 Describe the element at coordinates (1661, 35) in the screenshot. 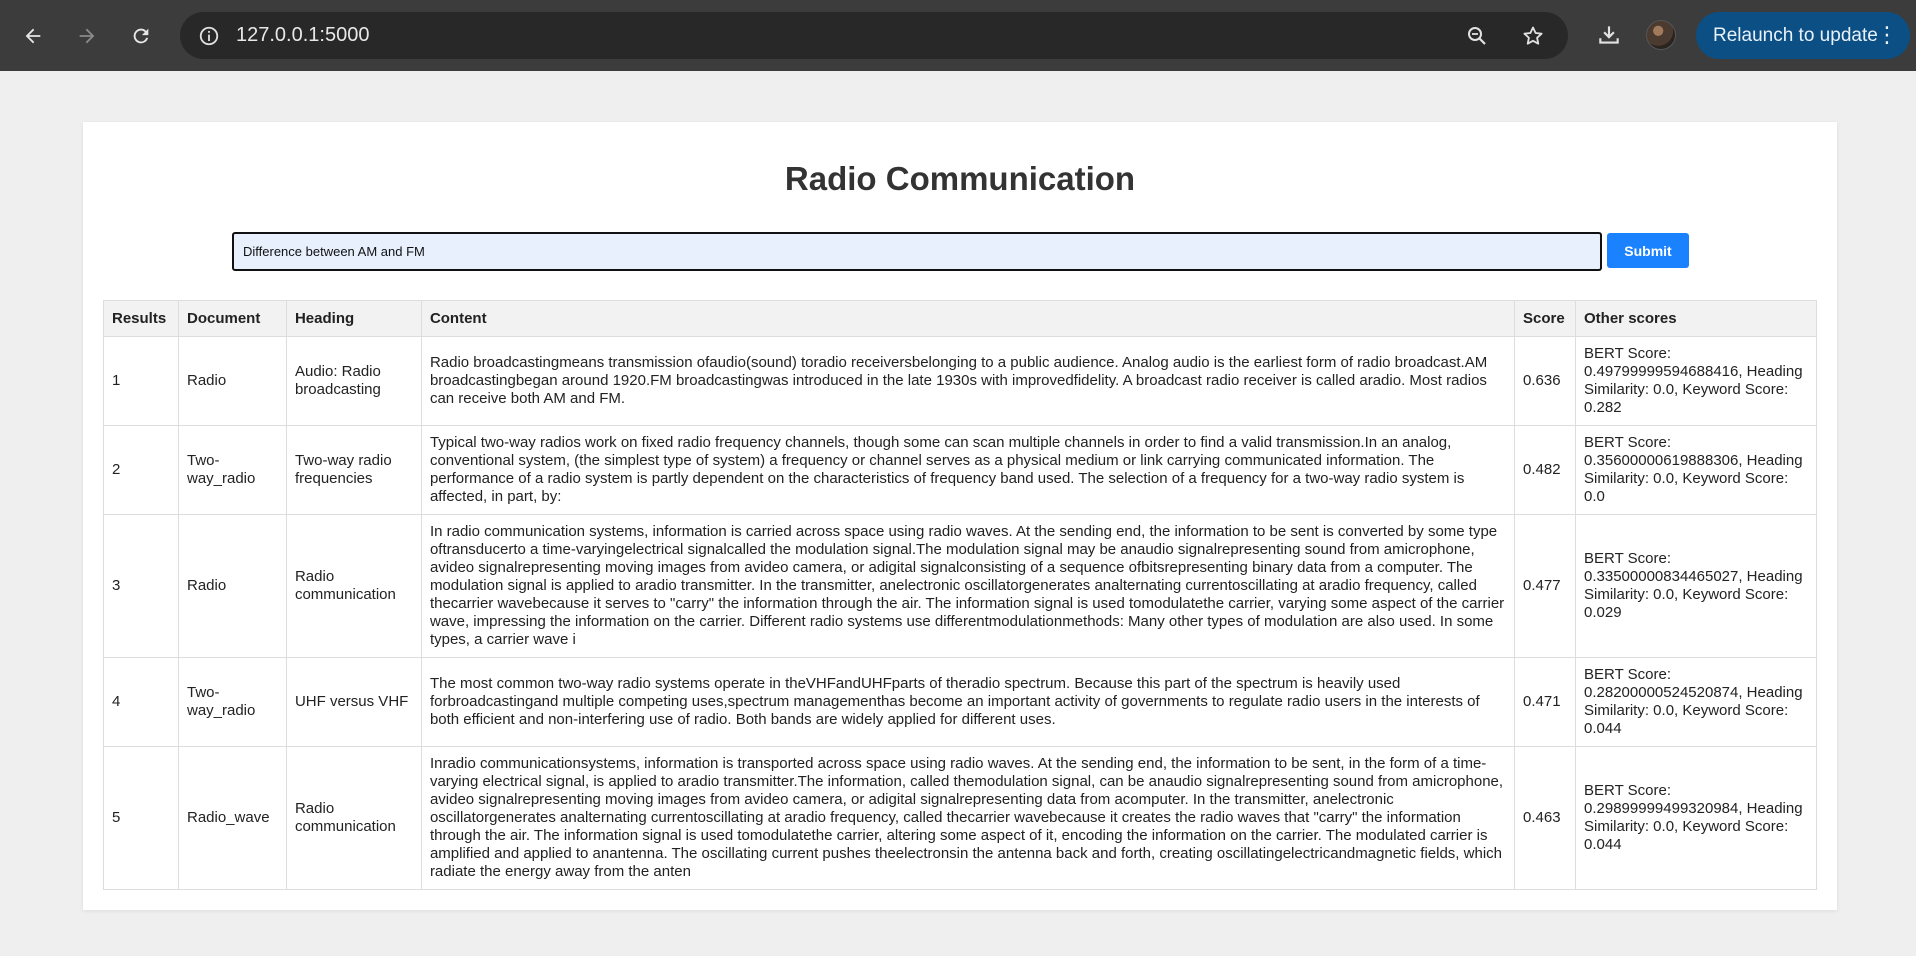

I see `profile-avatar` at that location.